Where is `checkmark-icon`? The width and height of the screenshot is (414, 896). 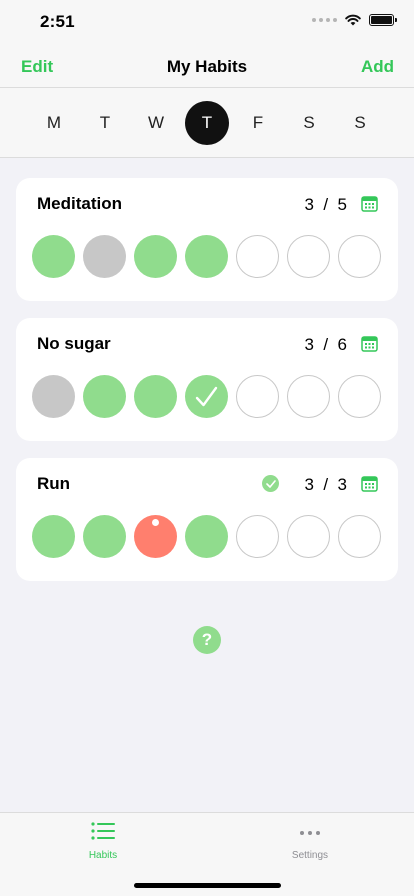 checkmark-icon is located at coordinates (206, 396).